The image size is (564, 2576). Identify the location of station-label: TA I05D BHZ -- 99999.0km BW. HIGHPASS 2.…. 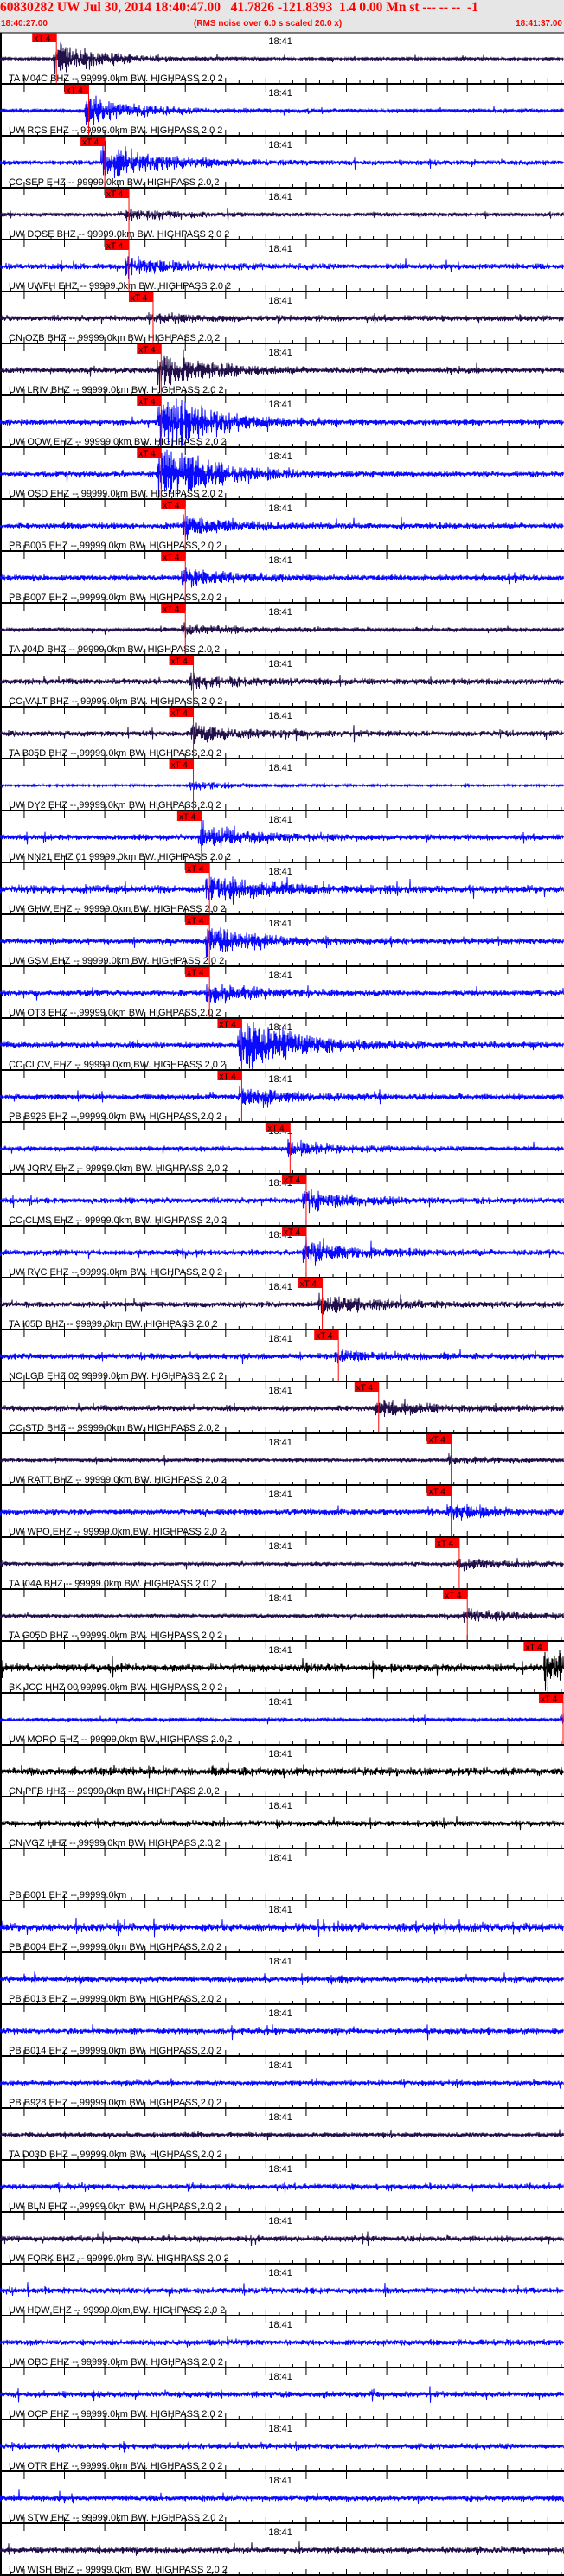
(113, 1324).